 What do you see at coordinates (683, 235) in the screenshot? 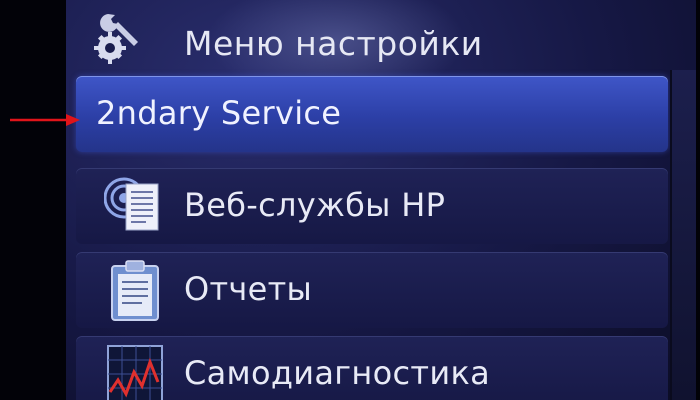
I see `scroll-edge` at bounding box center [683, 235].